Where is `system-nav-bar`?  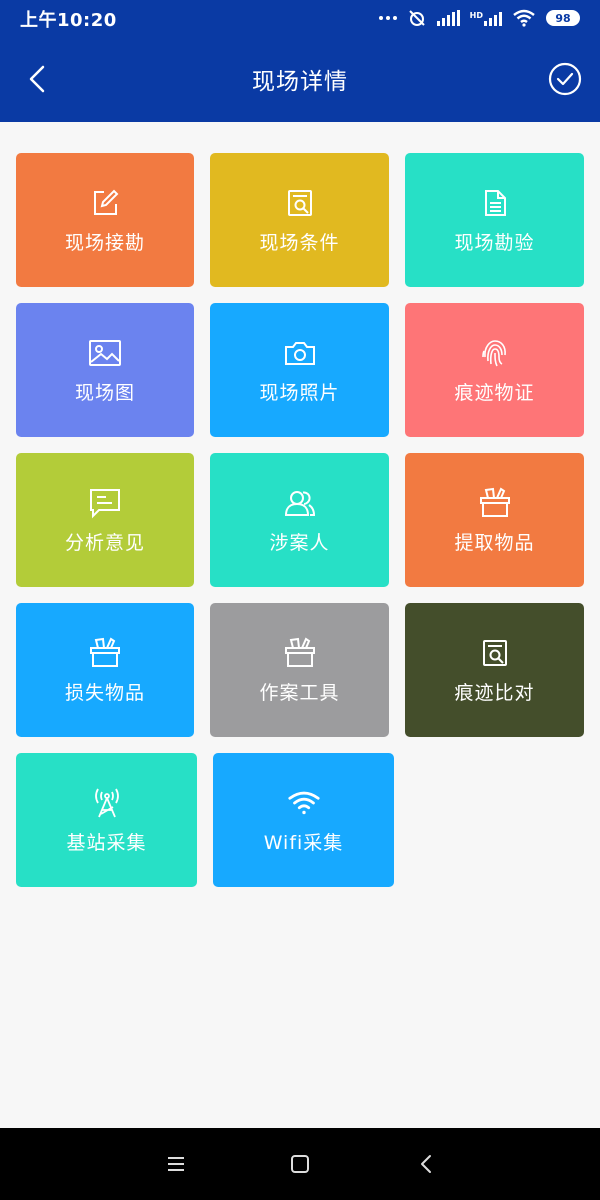 system-nav-bar is located at coordinates (300, 1164).